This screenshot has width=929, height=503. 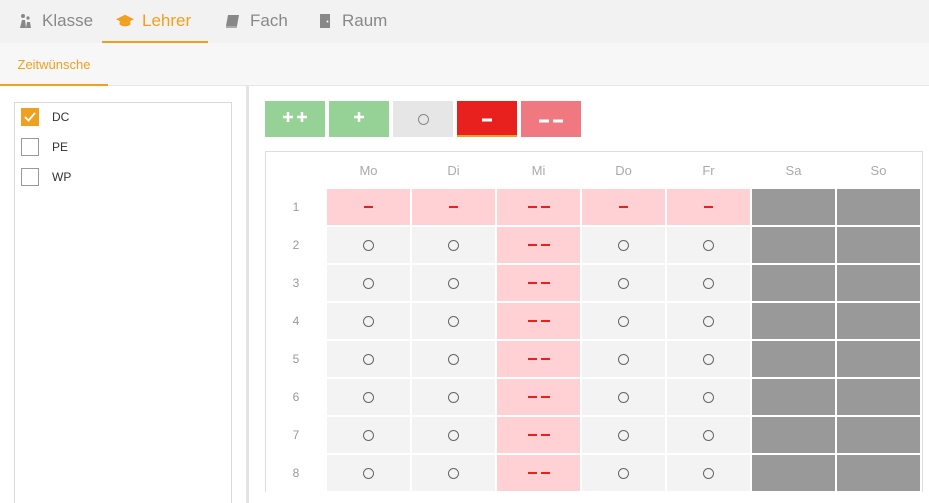 I want to click on day-header-mo: Mo, so click(x=368, y=170).